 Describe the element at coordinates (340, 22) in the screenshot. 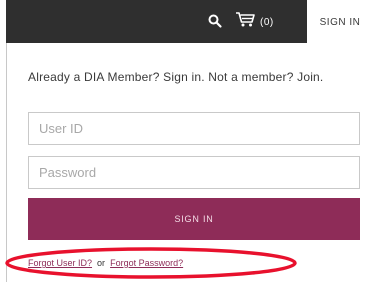

I see `tab-sign-in: SIGN IN` at that location.